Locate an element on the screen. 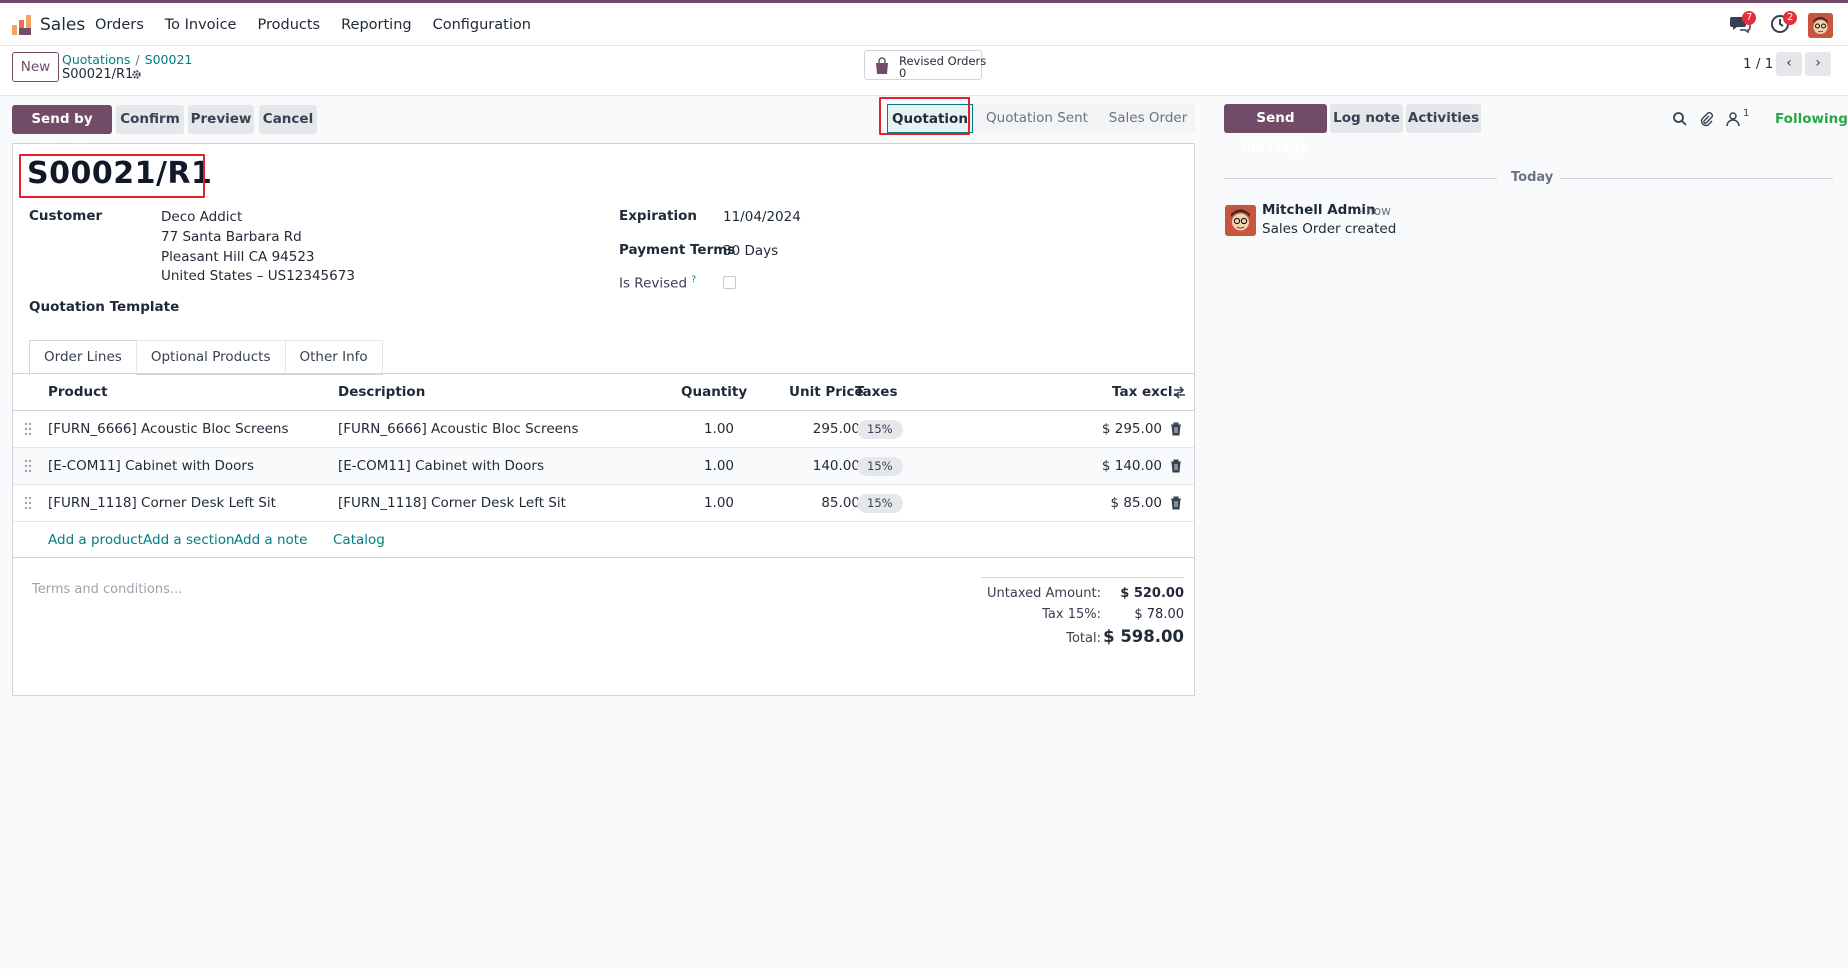 Image resolution: width=1848 pixels, height=969 pixels. status-sales-order: Sales Order is located at coordinates (1148, 118).